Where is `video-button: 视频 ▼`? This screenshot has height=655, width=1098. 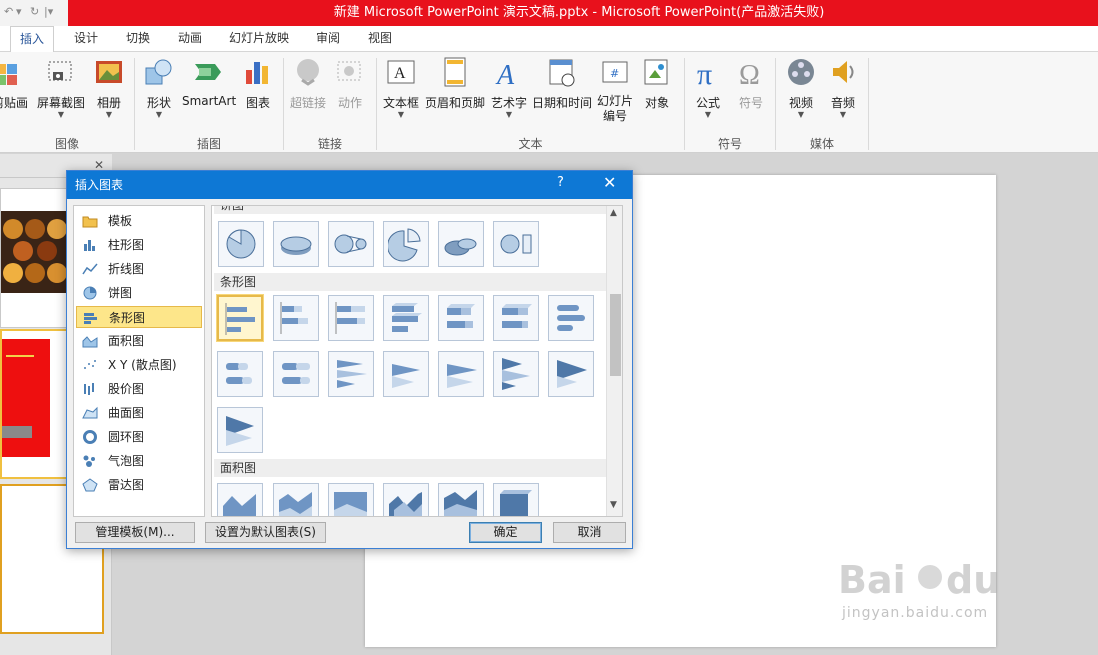
video-button: 视频 ▼ is located at coordinates (801, 87).